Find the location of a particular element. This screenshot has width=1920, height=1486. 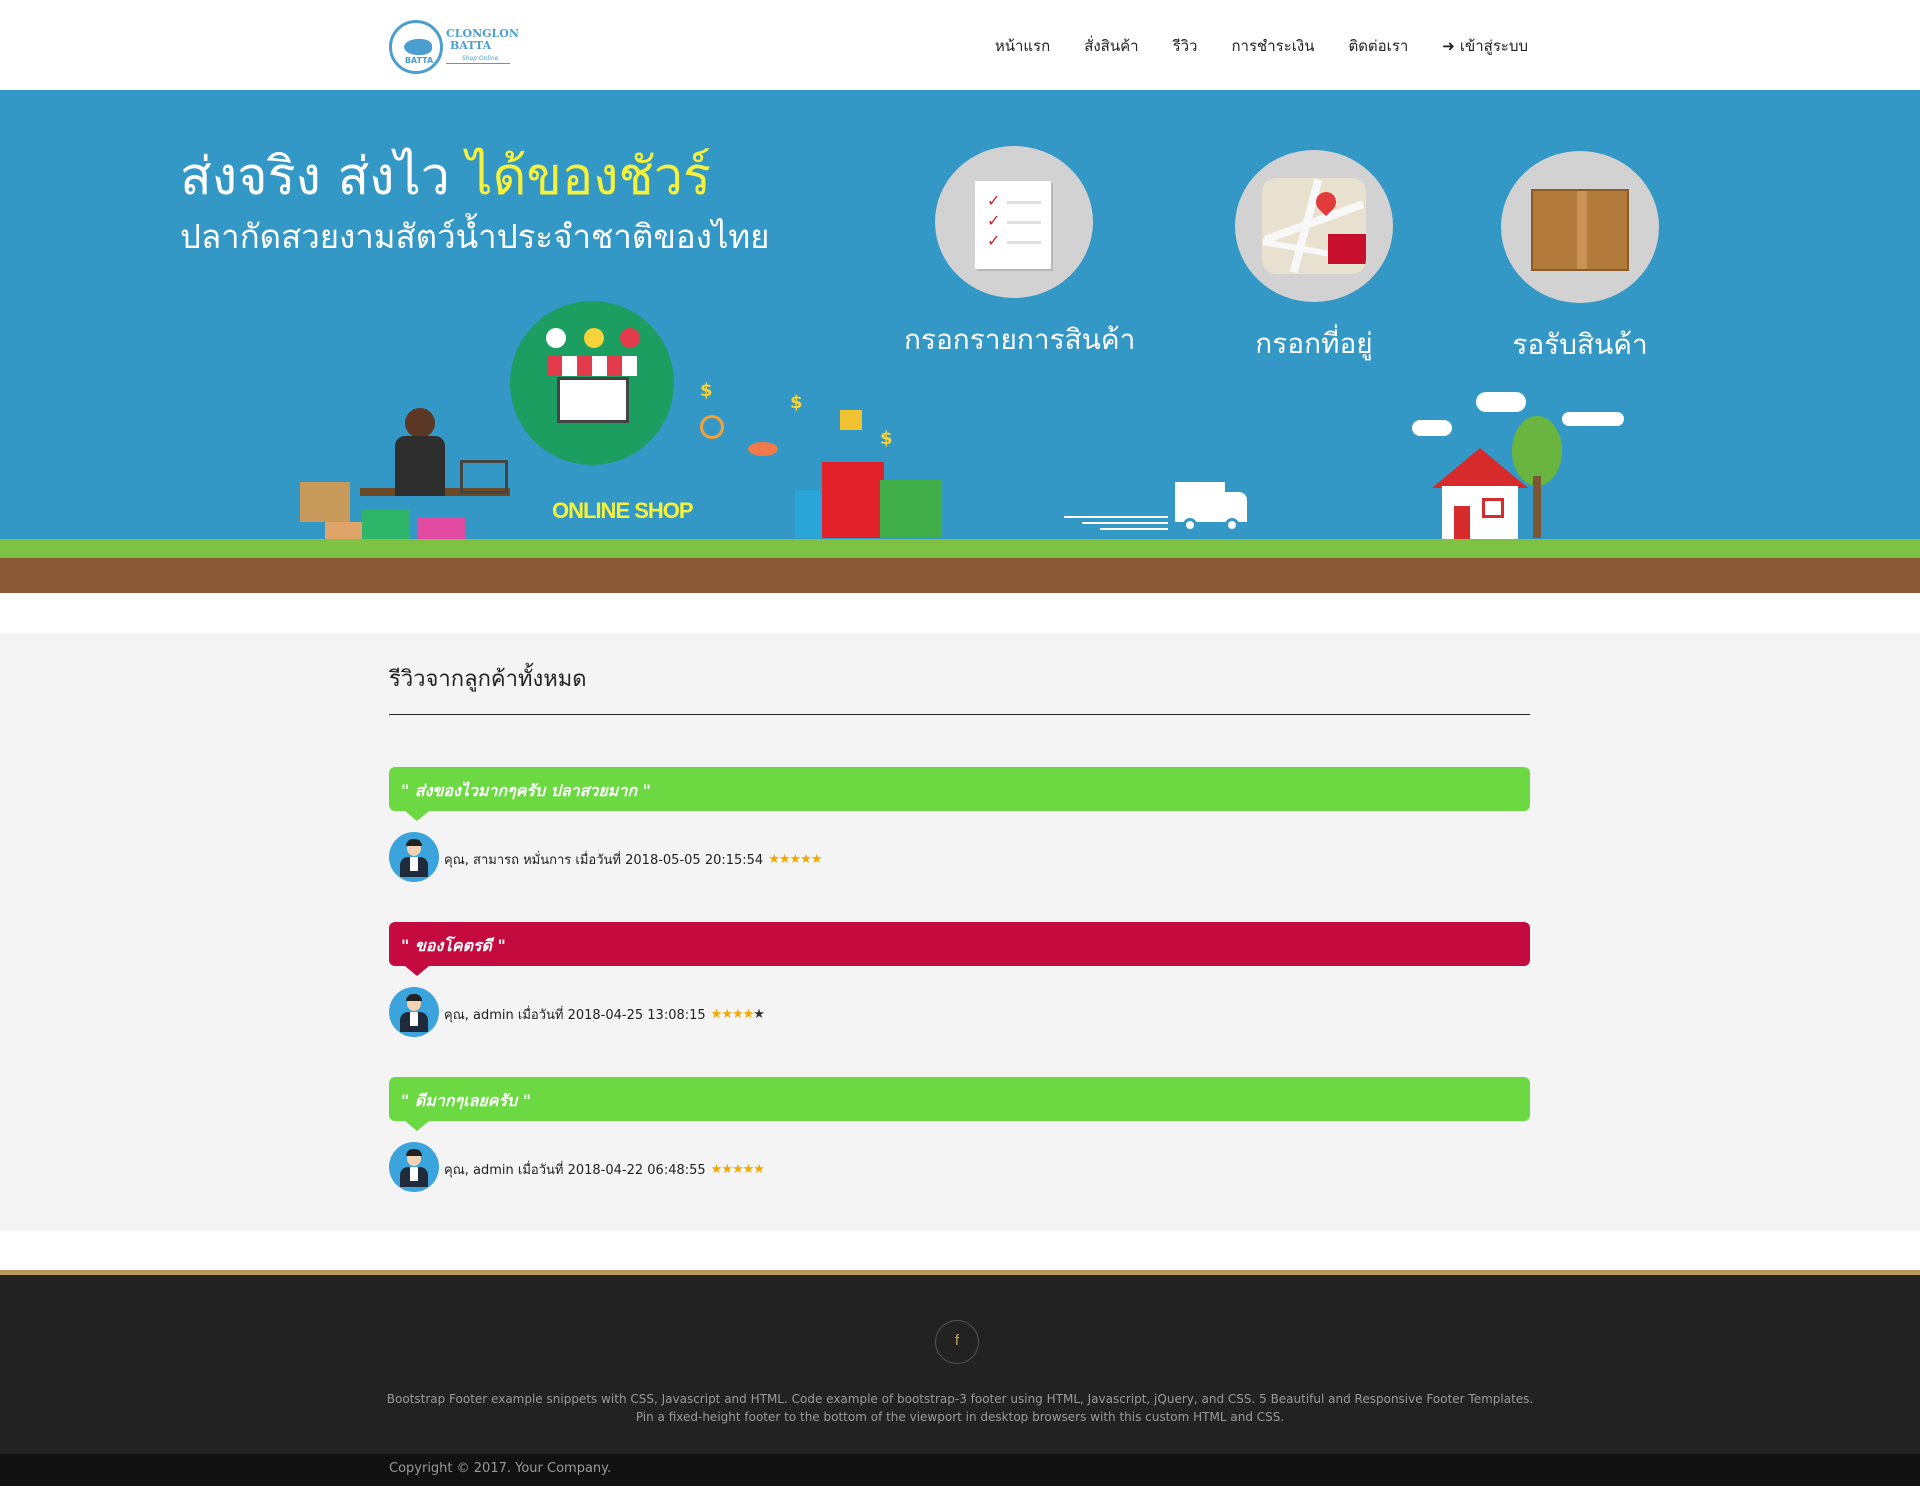

map-tile is located at coordinates (1314, 226).